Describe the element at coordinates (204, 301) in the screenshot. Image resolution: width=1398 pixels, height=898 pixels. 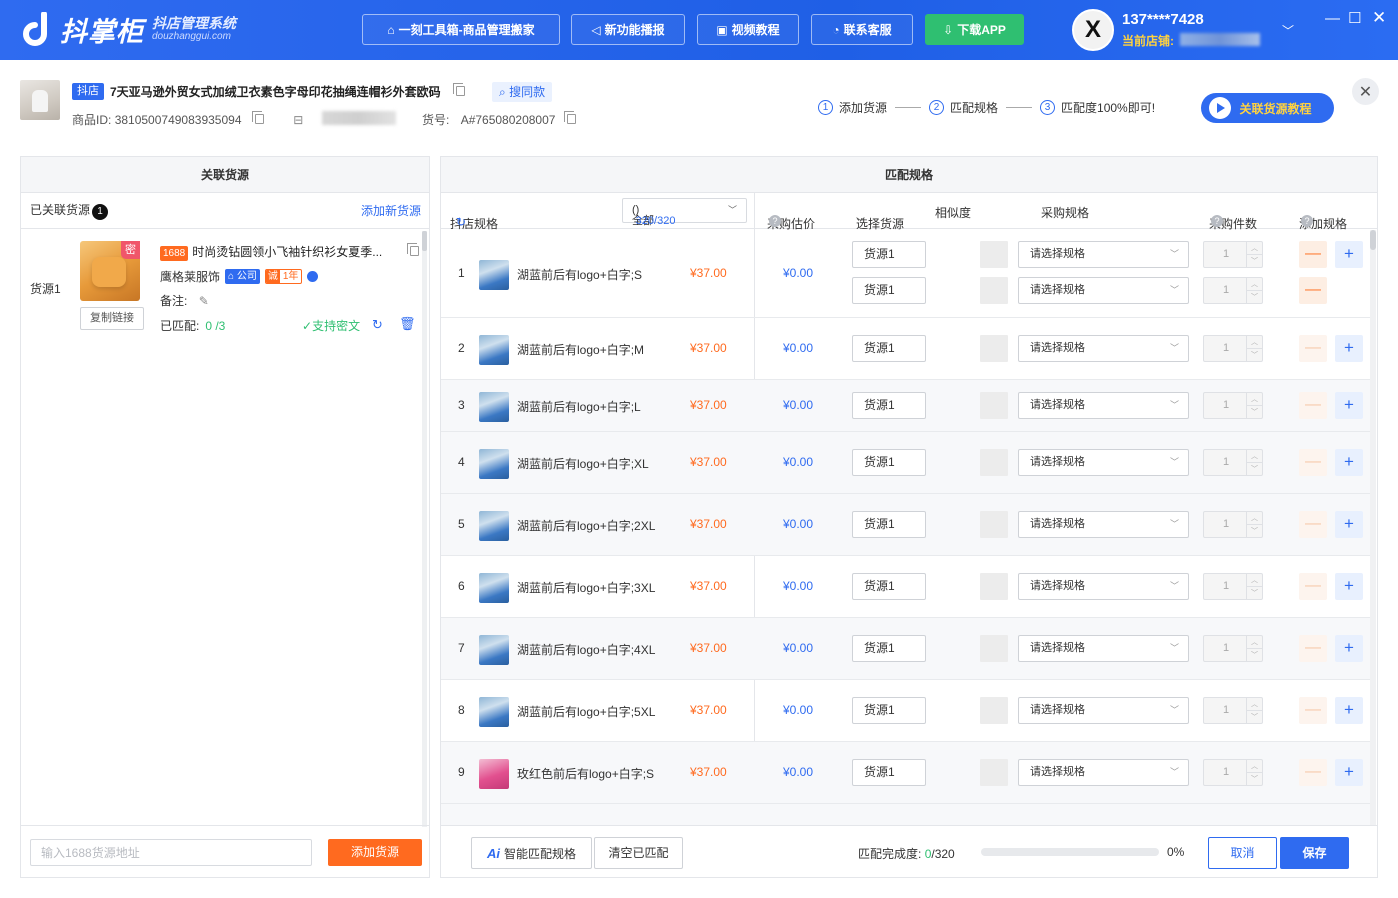
I see `edit-icon: ✎` at that location.